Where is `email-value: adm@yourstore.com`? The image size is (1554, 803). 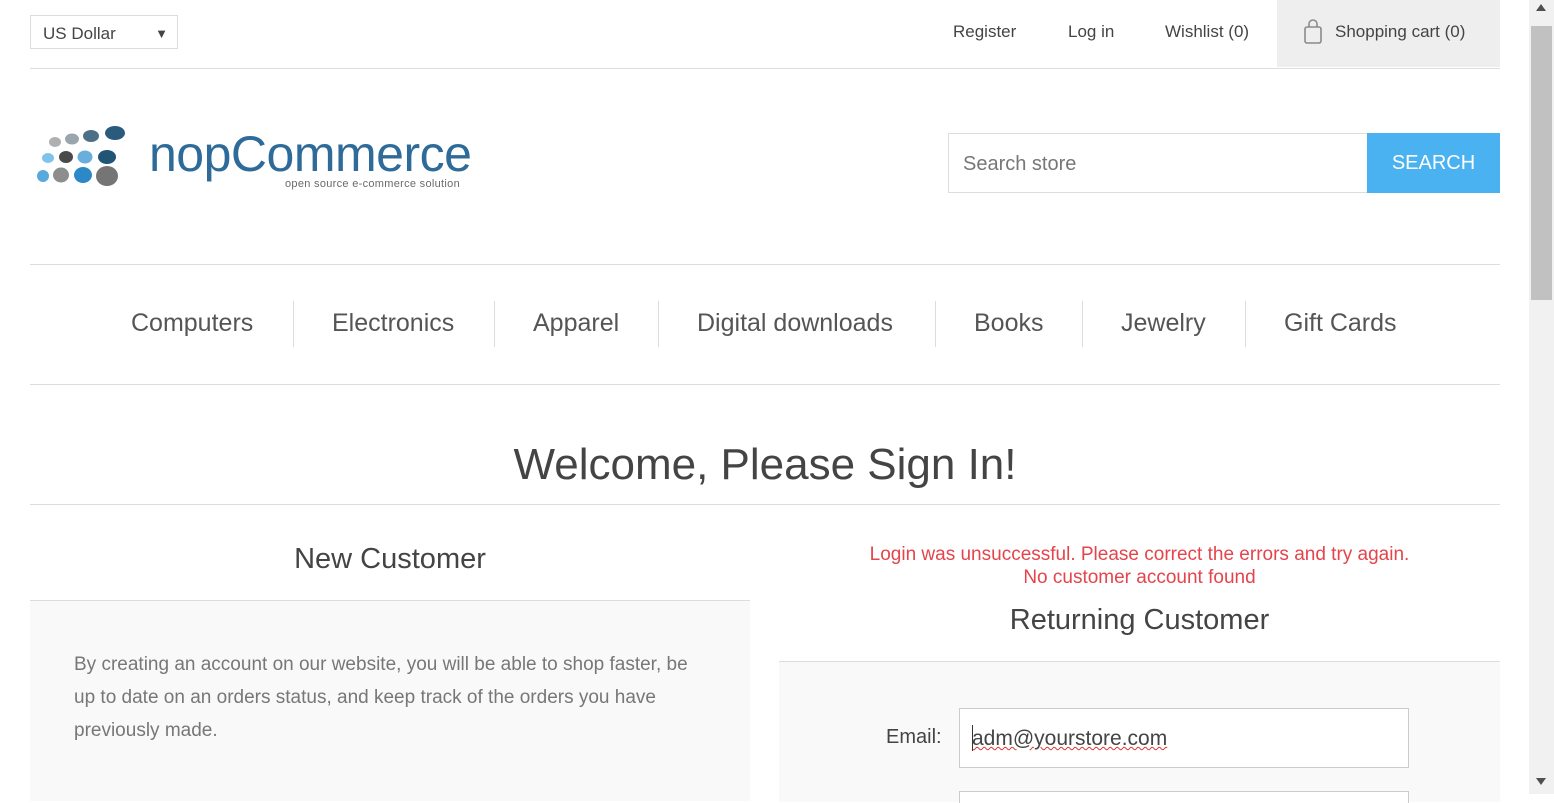 email-value: adm@yourstore.com is located at coordinates (1070, 738).